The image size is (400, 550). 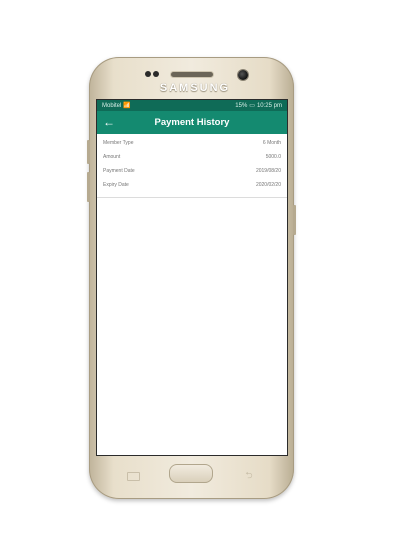 What do you see at coordinates (88, 152) in the screenshot?
I see `volume-up-button` at bounding box center [88, 152].